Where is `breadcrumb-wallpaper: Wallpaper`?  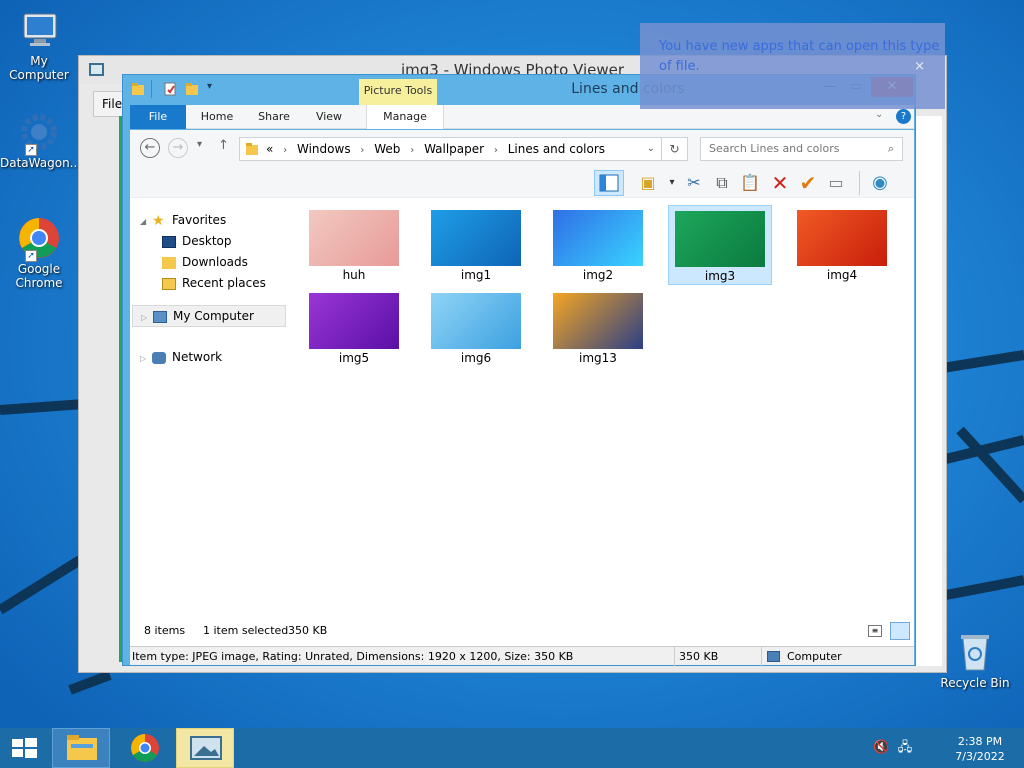 breadcrumb-wallpaper: Wallpaper is located at coordinates (454, 149).